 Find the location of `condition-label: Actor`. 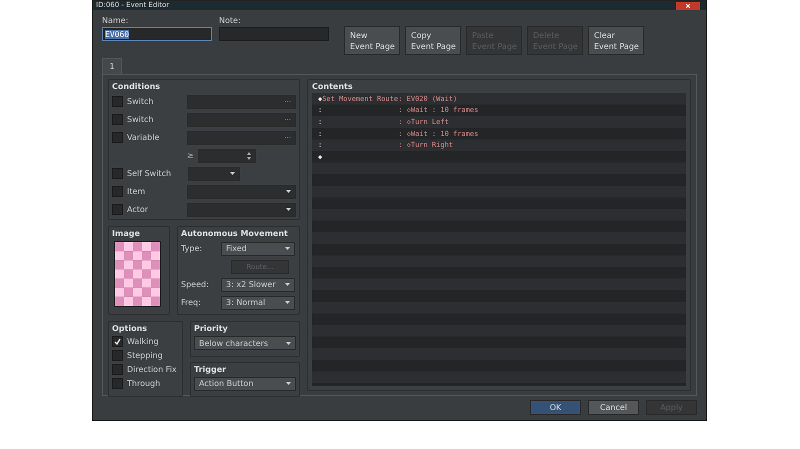

condition-label: Actor is located at coordinates (138, 209).